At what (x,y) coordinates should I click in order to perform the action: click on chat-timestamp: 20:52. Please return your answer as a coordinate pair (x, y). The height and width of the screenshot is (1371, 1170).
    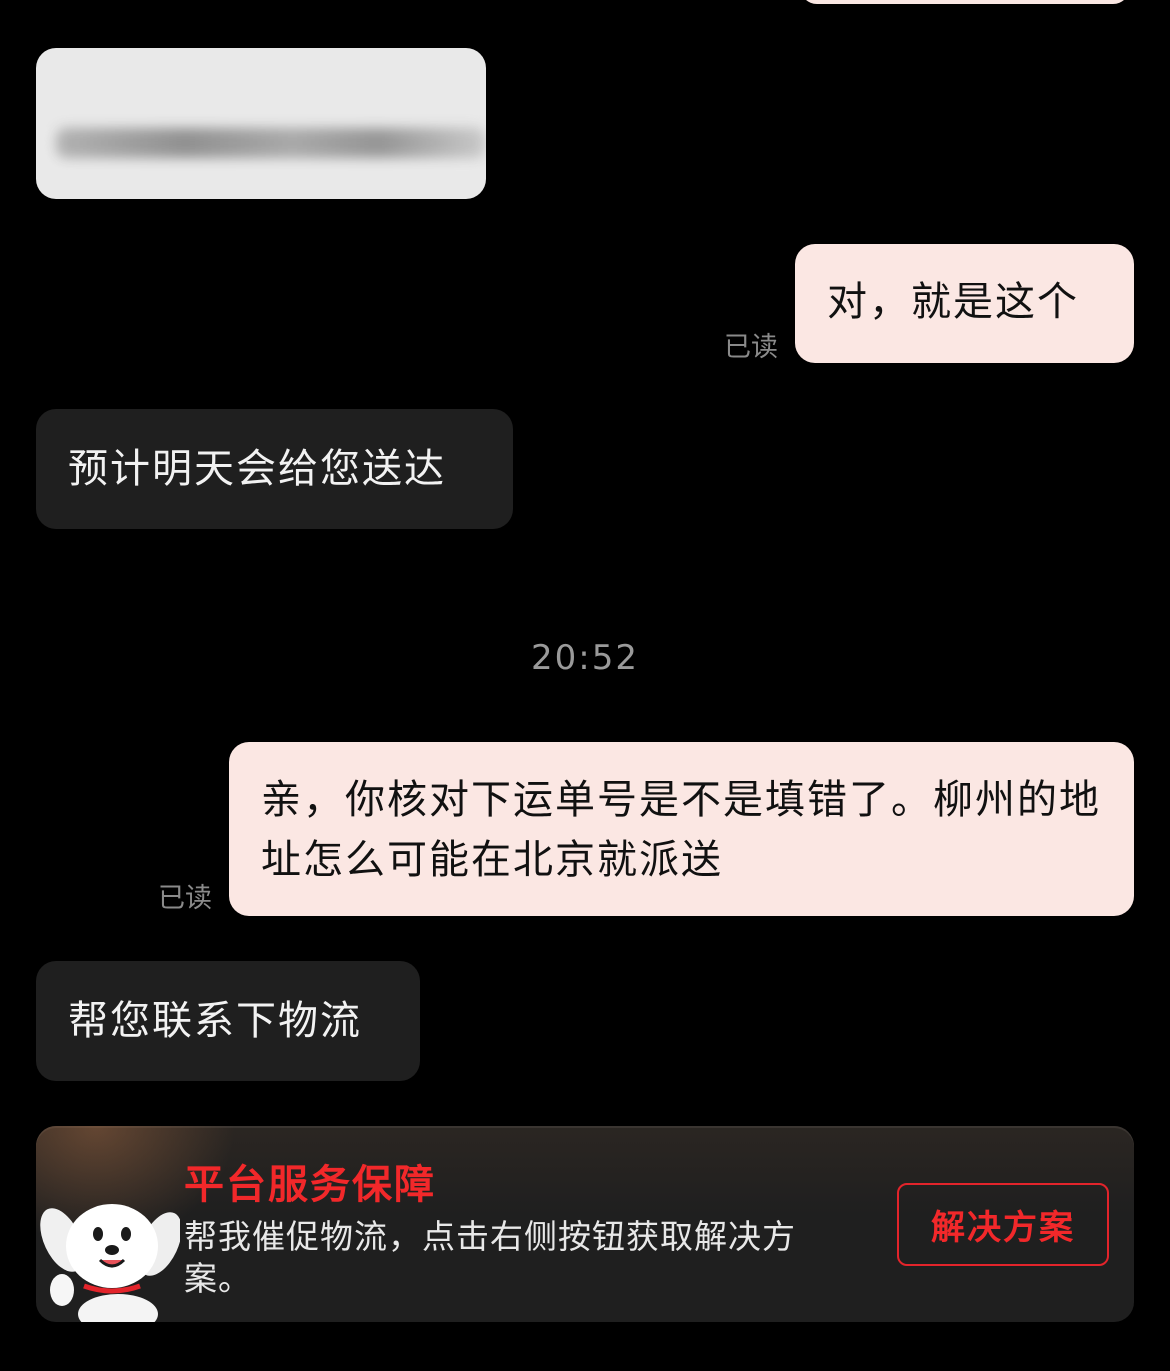
    Looking at the image, I should click on (585, 658).